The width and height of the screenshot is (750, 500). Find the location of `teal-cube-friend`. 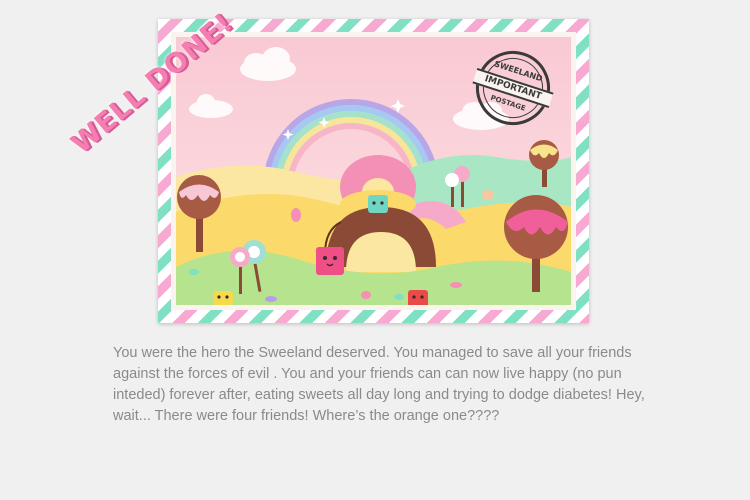

teal-cube-friend is located at coordinates (378, 204).